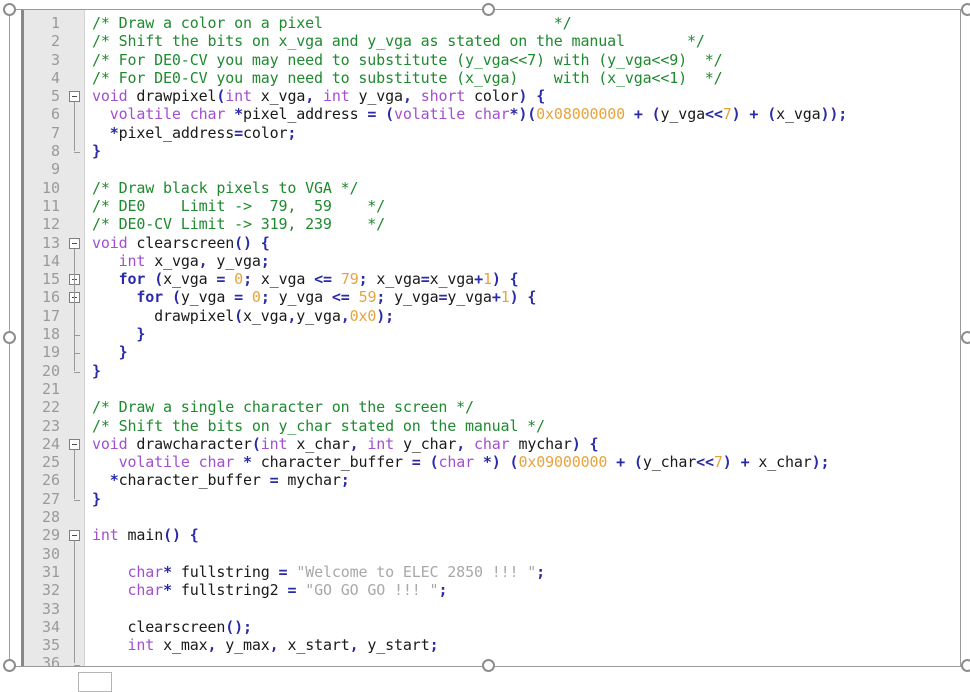 This screenshot has height=692, width=970. I want to click on line-number: 30, so click(50, 553).